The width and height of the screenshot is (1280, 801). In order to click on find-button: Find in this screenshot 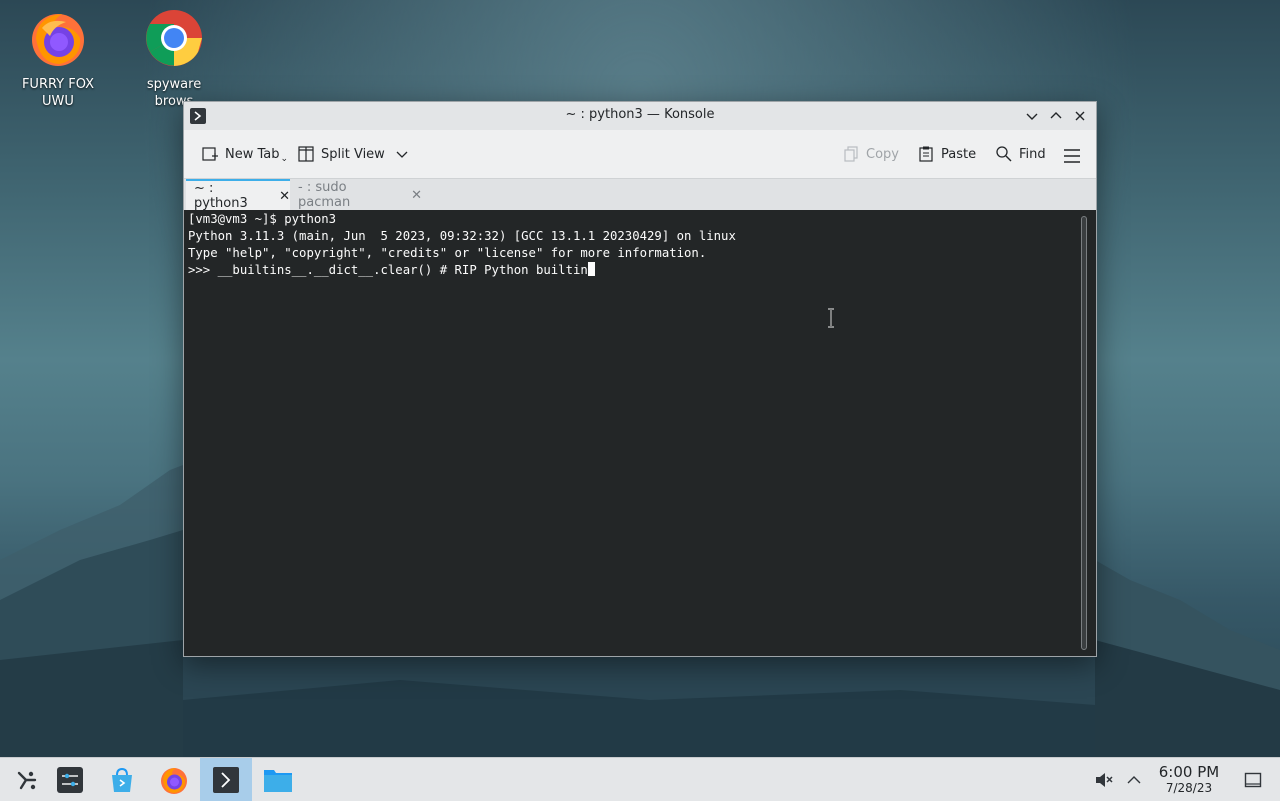, I will do `click(1020, 154)`.